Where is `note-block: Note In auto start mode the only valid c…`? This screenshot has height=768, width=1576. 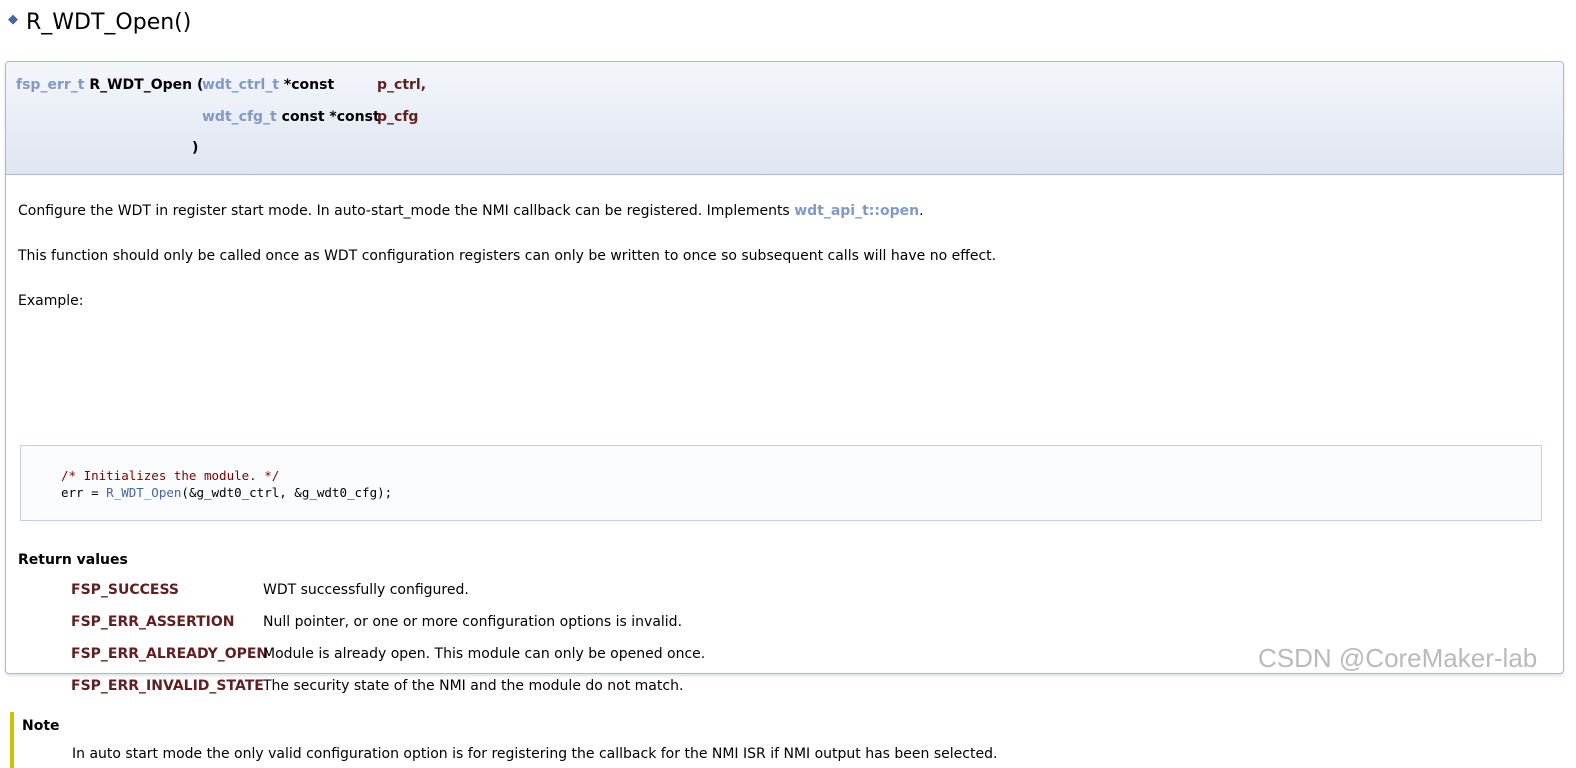
note-block: Note In auto start mode the only valid c… is located at coordinates (512, 740).